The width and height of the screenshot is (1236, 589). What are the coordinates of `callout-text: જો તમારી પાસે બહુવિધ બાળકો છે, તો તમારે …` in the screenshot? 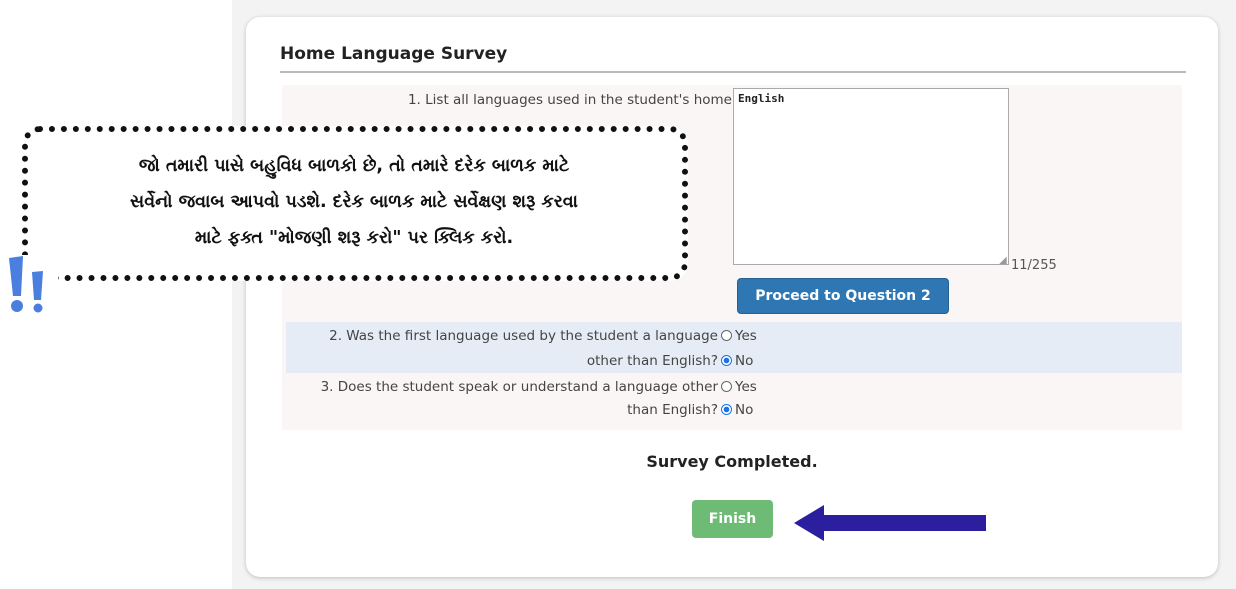 It's located at (354, 202).